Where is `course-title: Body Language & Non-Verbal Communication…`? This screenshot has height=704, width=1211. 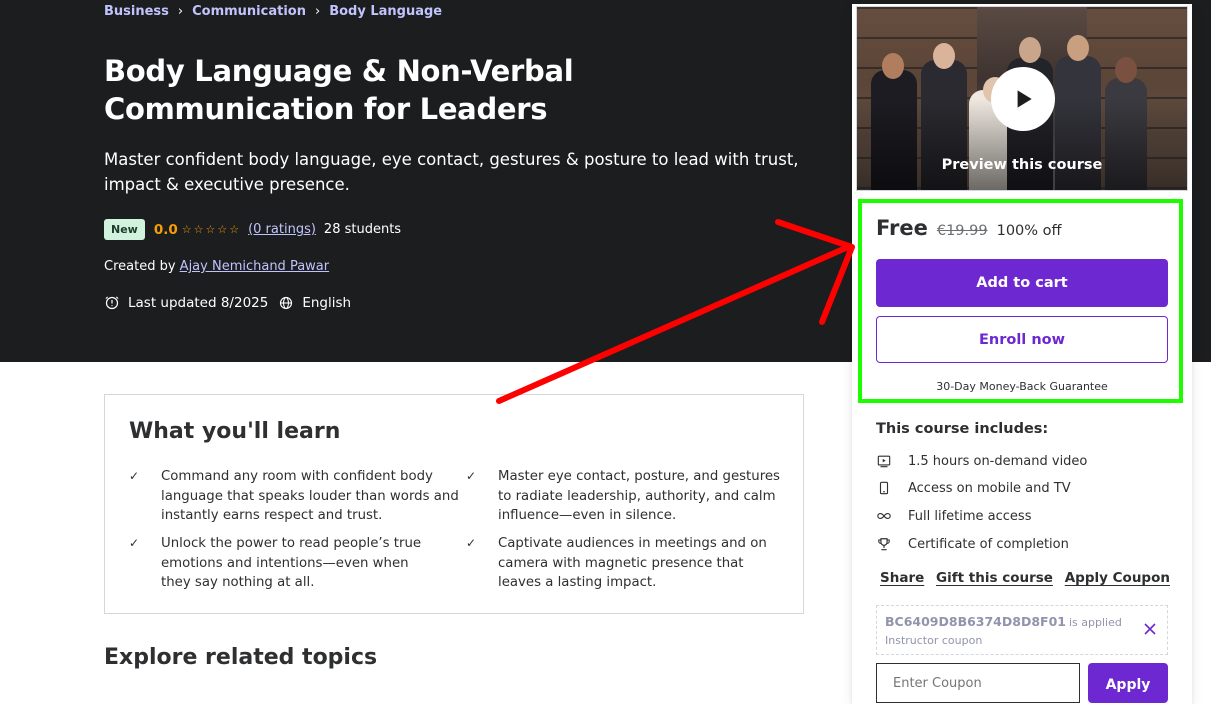
course-title: Body Language & Non-Verbal Communication… is located at coordinates (339, 90).